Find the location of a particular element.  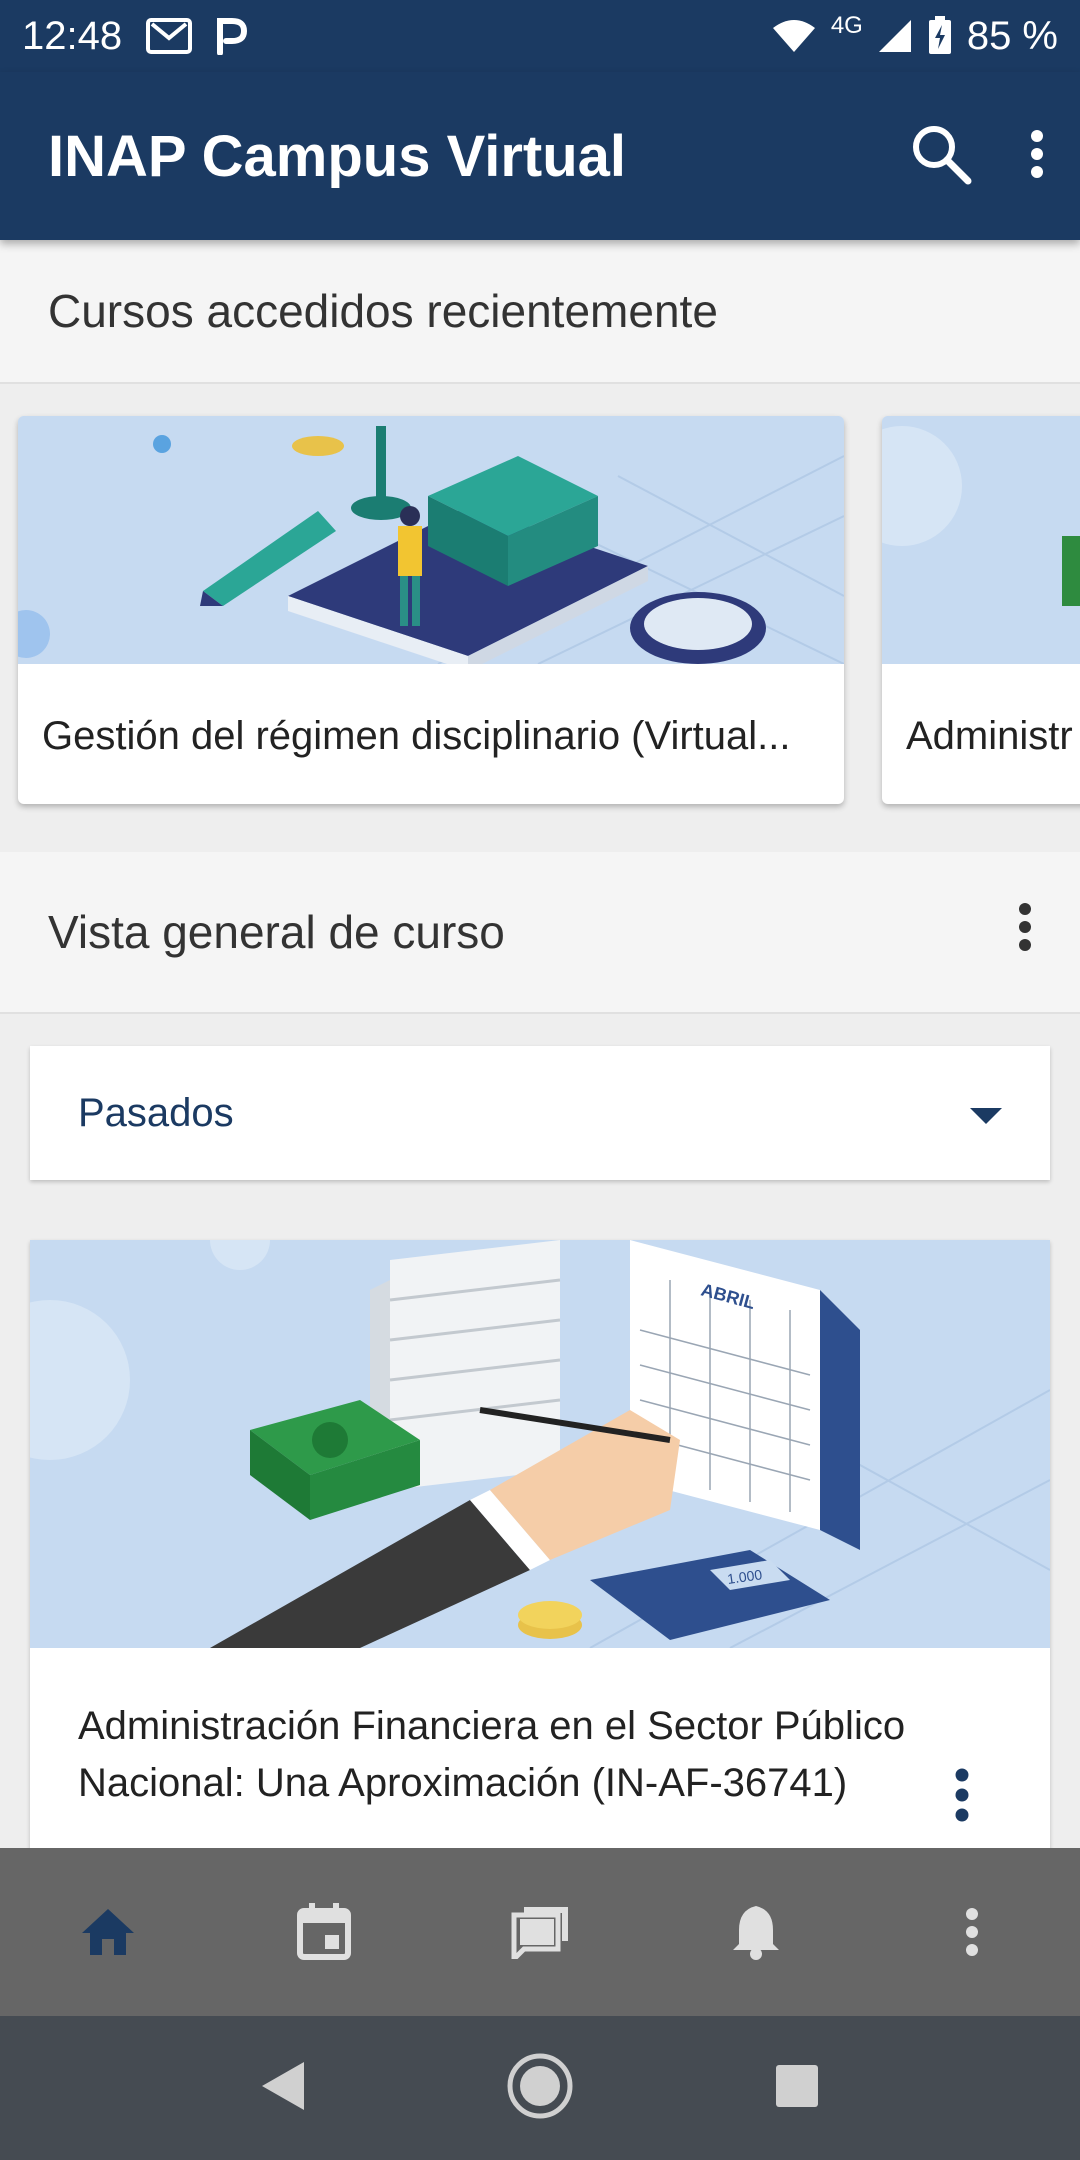

back-icon is located at coordinates (283, 2088).